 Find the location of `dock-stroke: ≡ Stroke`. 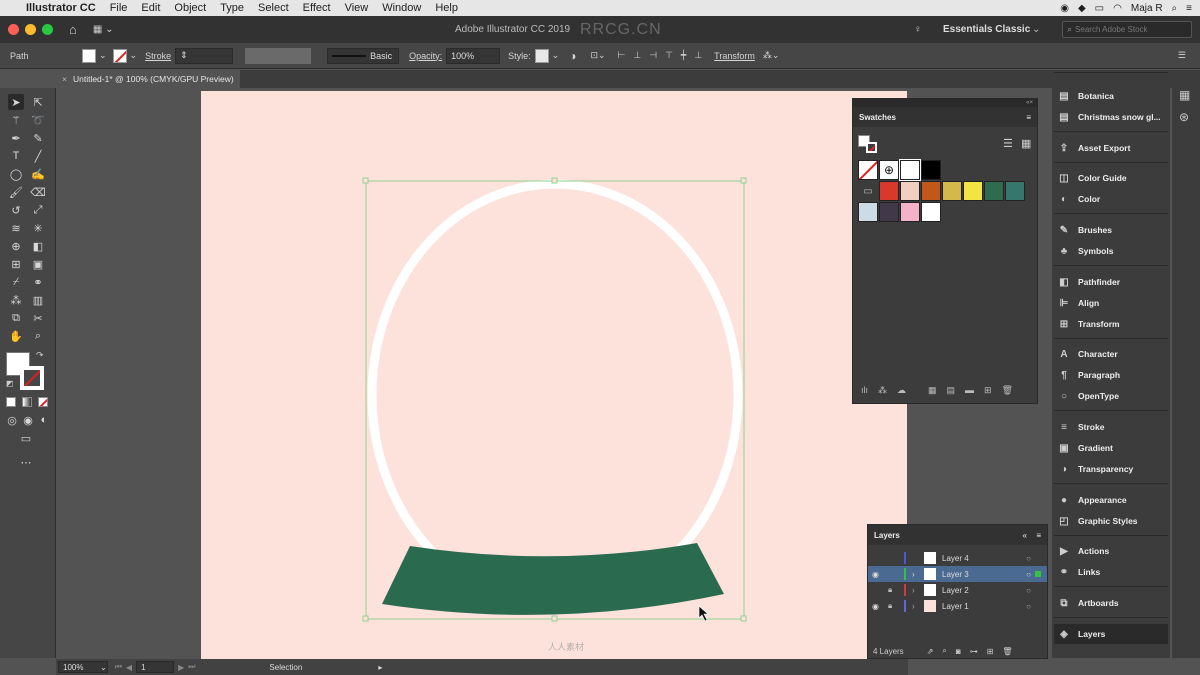

dock-stroke: ≡ Stroke is located at coordinates (1111, 427).